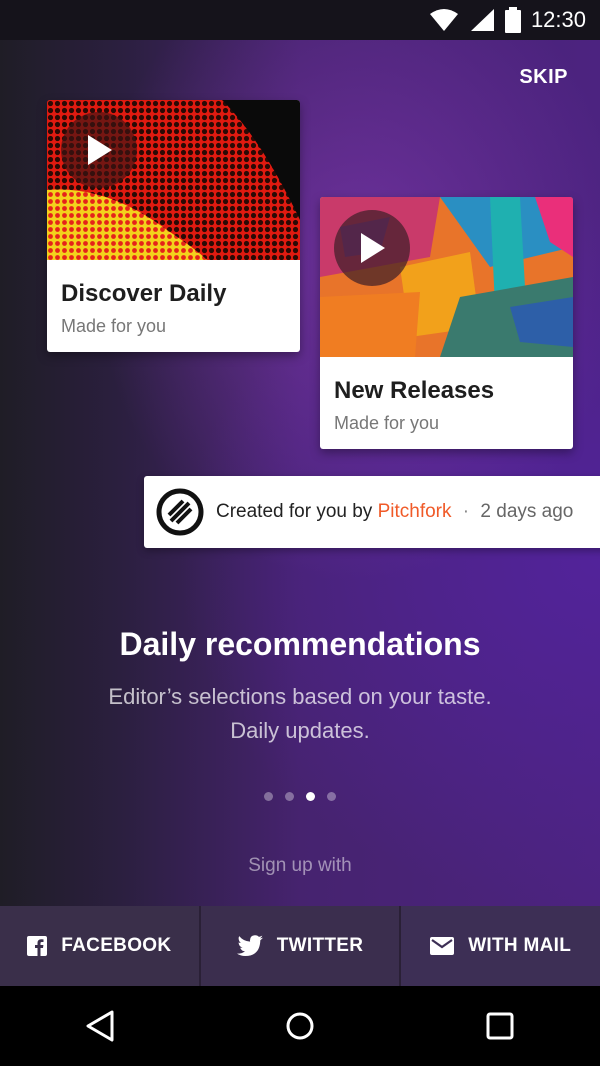  I want to click on signup-label: Sign up with, so click(300, 865).